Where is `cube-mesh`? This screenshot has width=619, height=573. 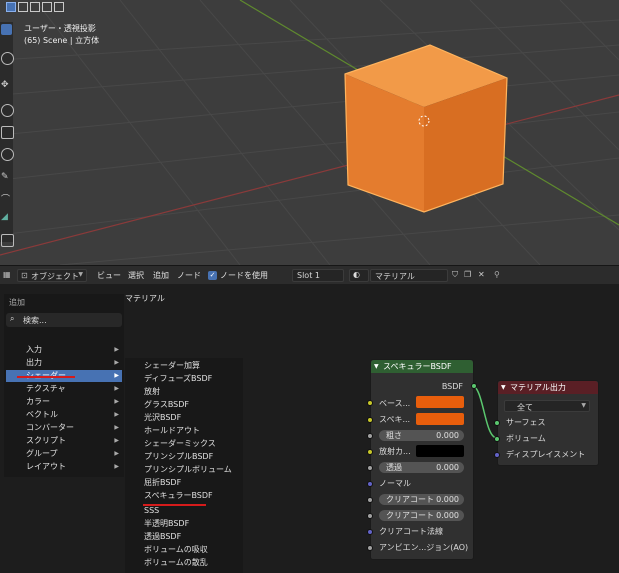 cube-mesh is located at coordinates (426, 128).